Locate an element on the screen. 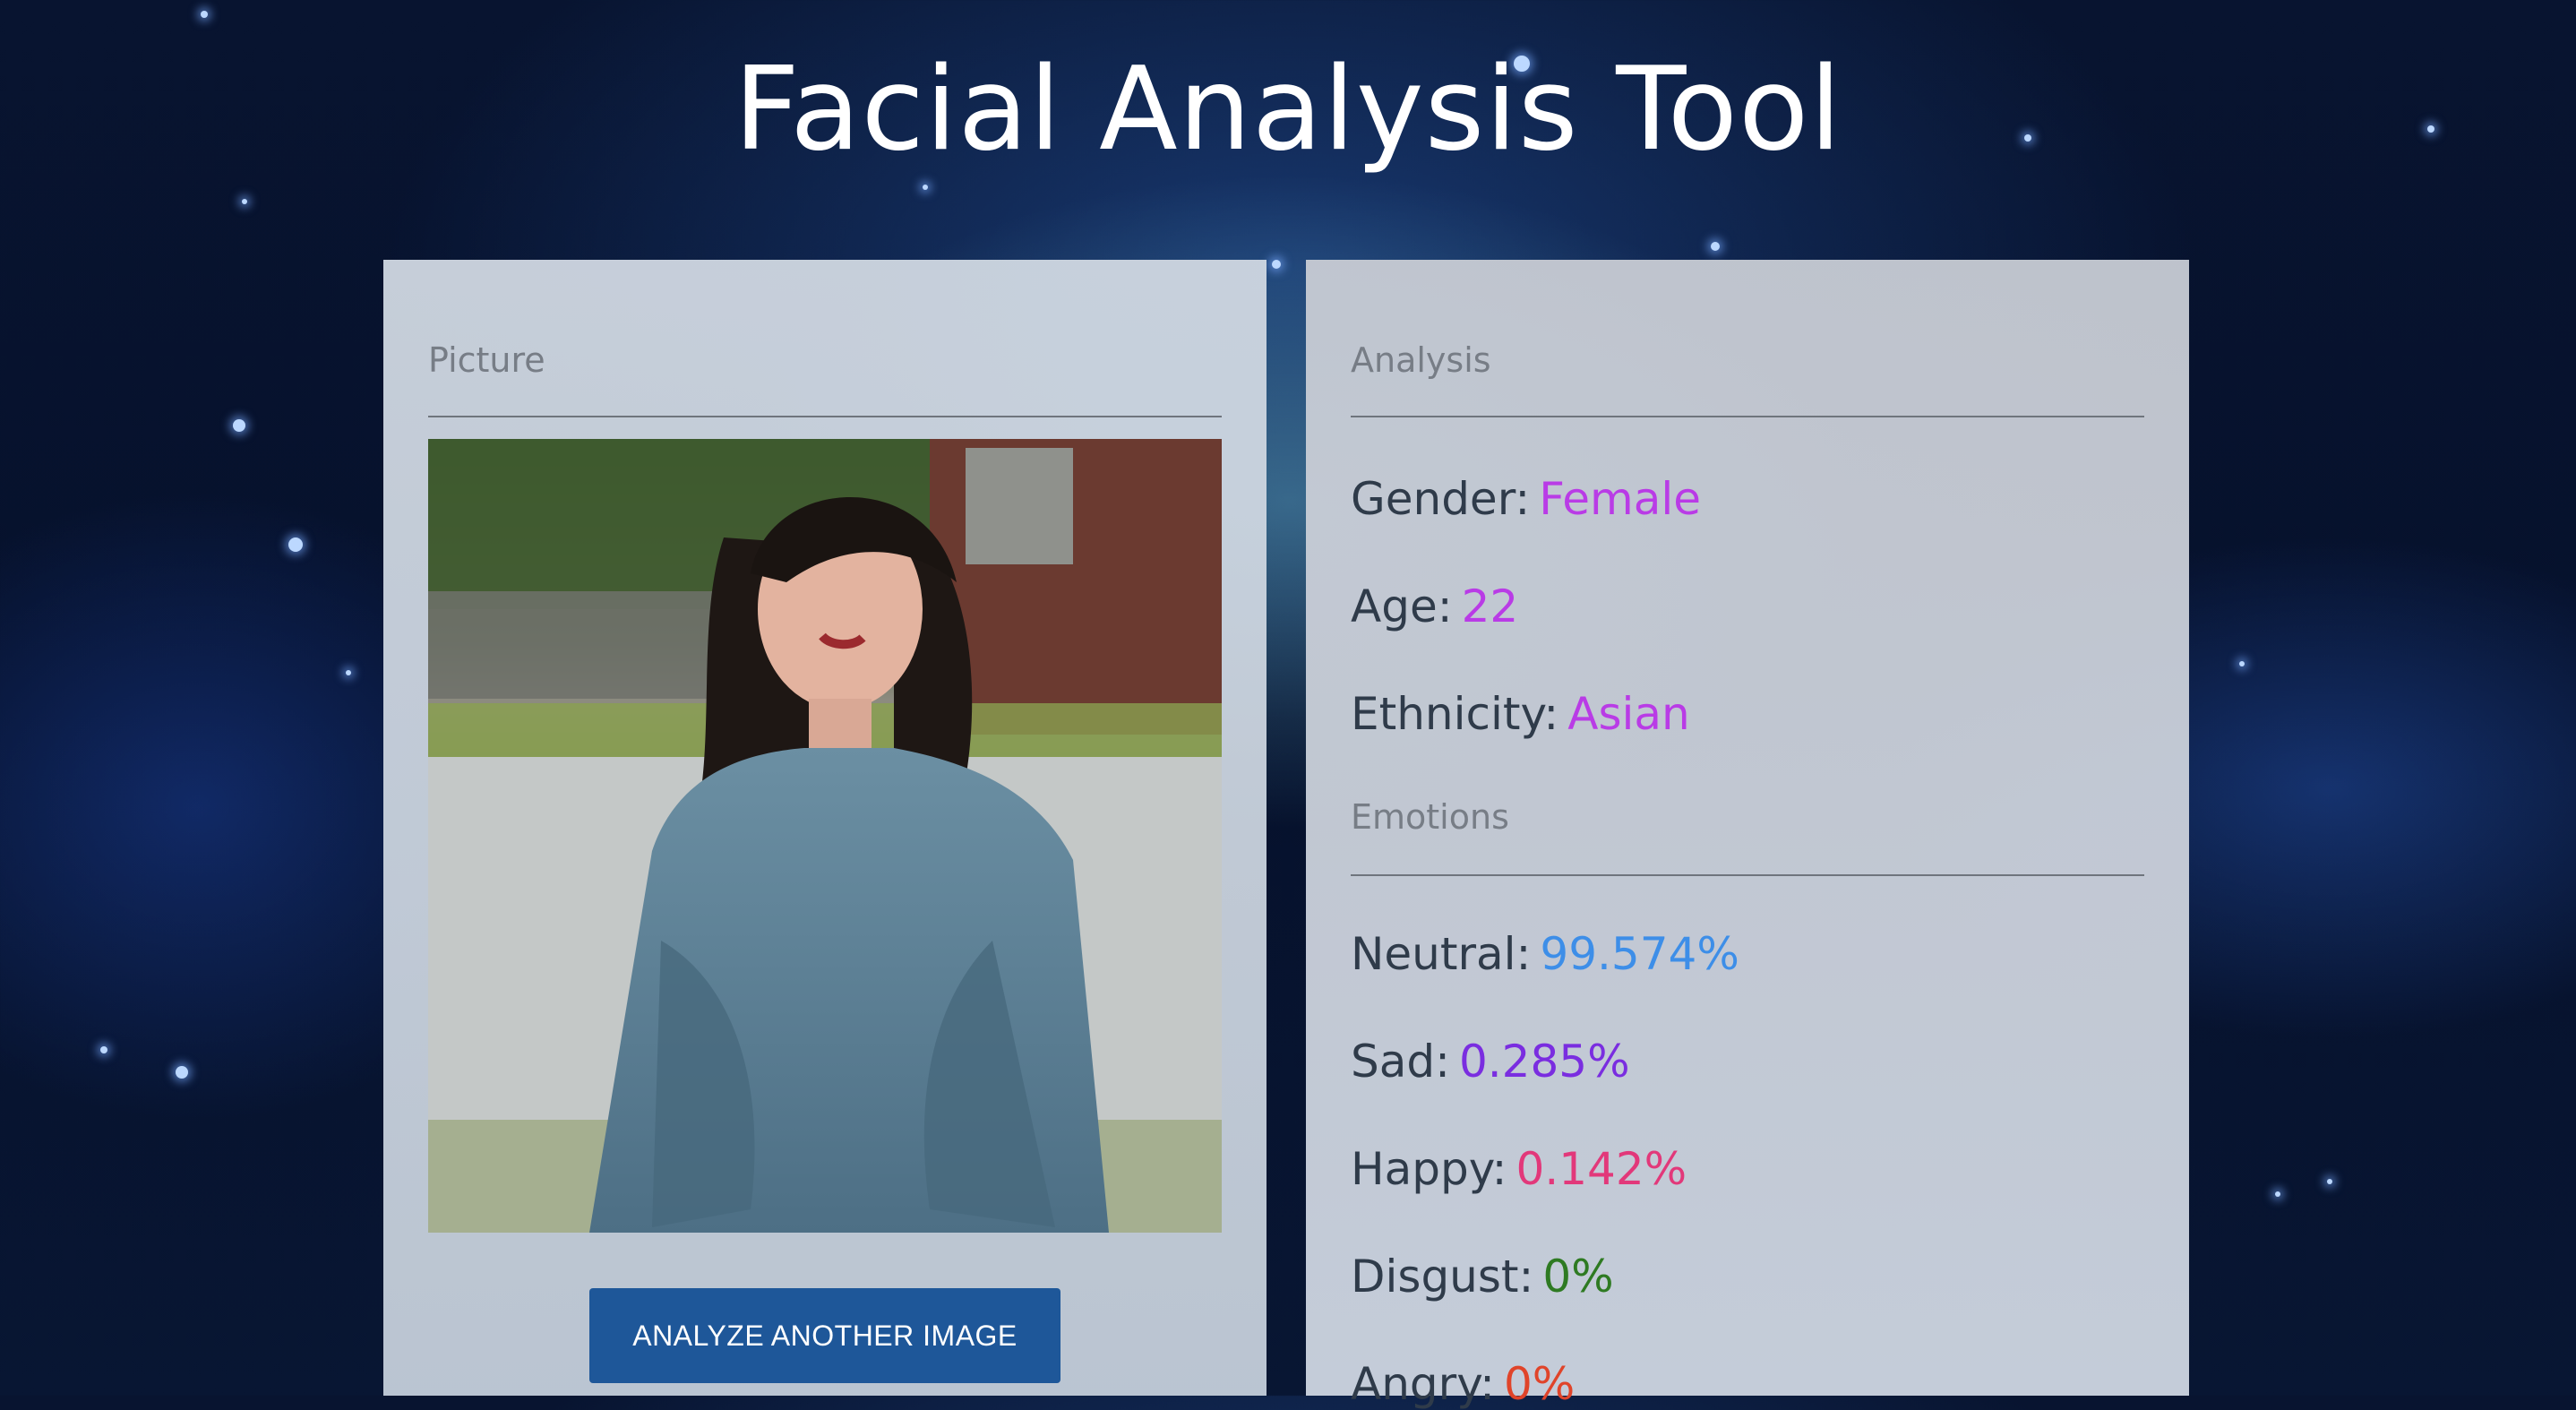 Image resolution: width=2576 pixels, height=1410 pixels. emotion-label: Happy: is located at coordinates (1429, 1169).